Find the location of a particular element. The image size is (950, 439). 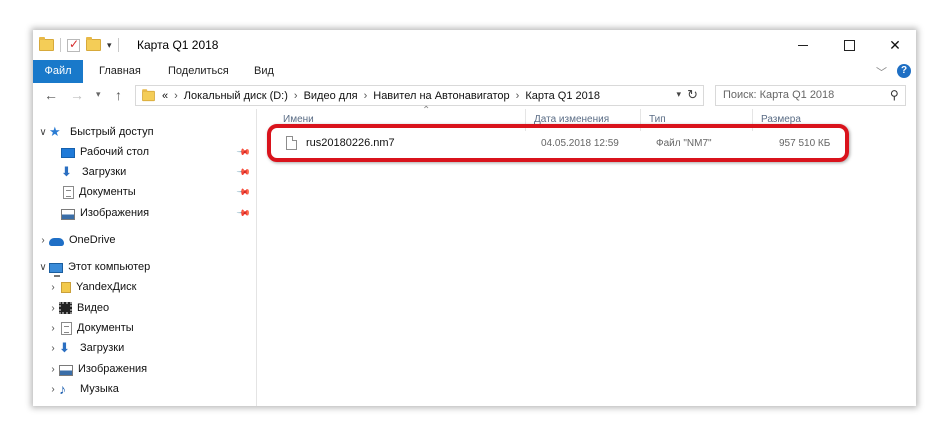

nav-item-pc-pictures: › Изображения is located at coordinates (97, 369).